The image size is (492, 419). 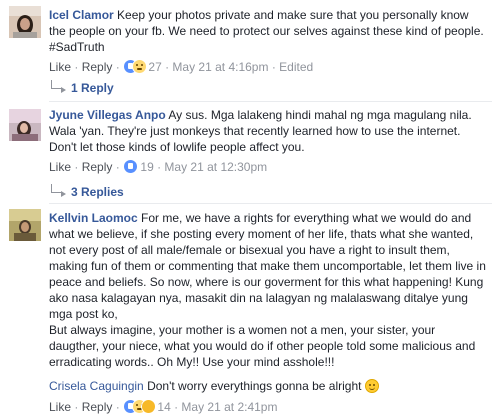 I want to click on reaction-count: 19, so click(x=146, y=167).